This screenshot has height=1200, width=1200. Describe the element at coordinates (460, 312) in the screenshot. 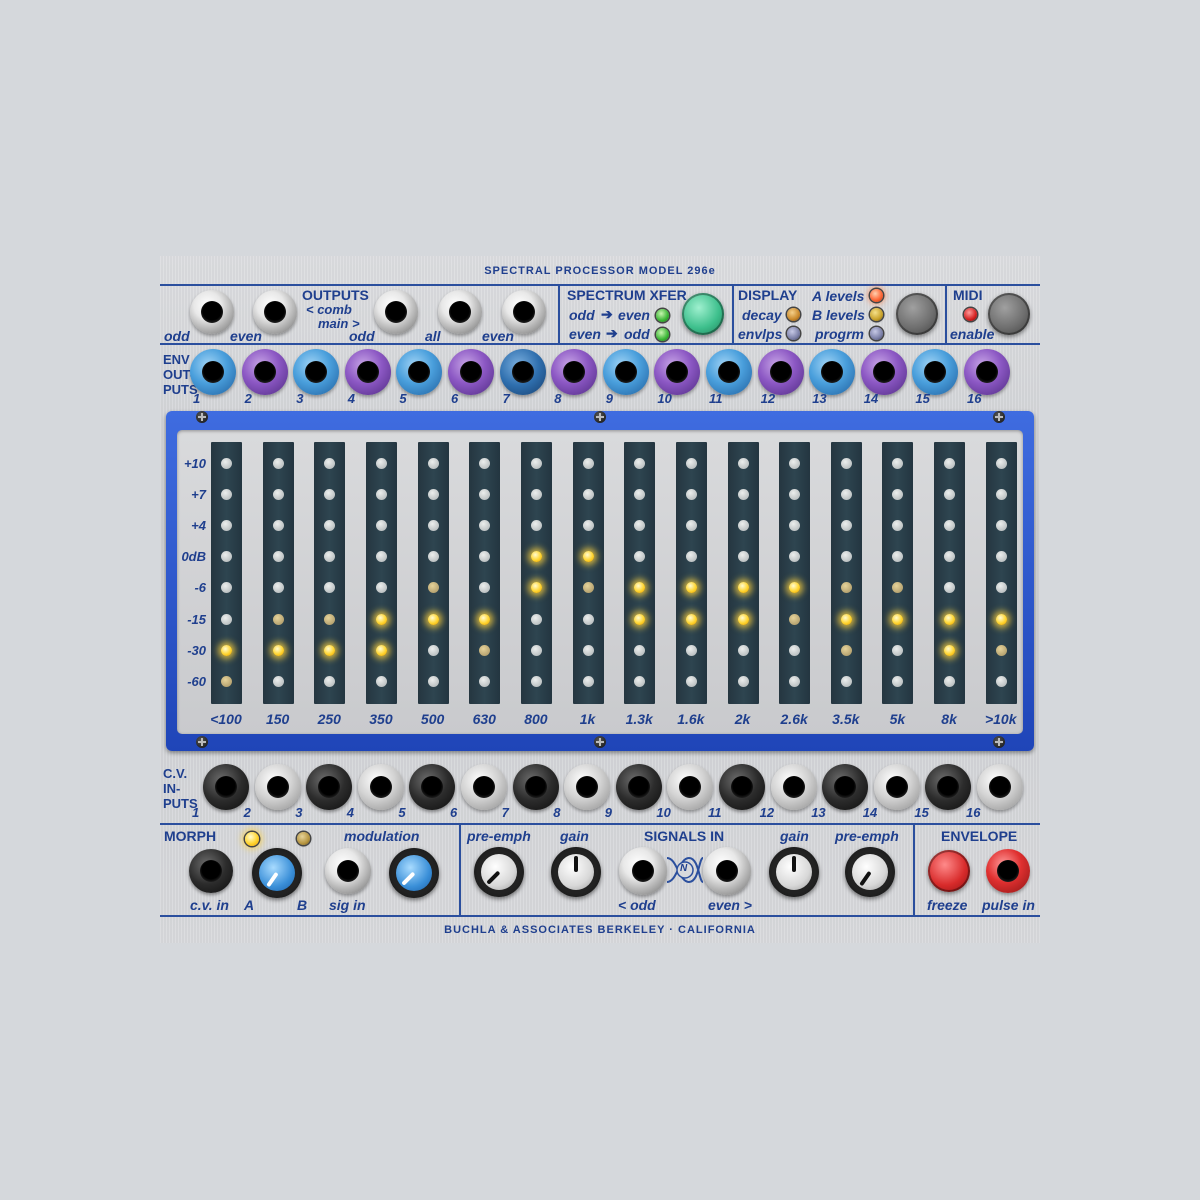

I see `output-jack-all` at that location.